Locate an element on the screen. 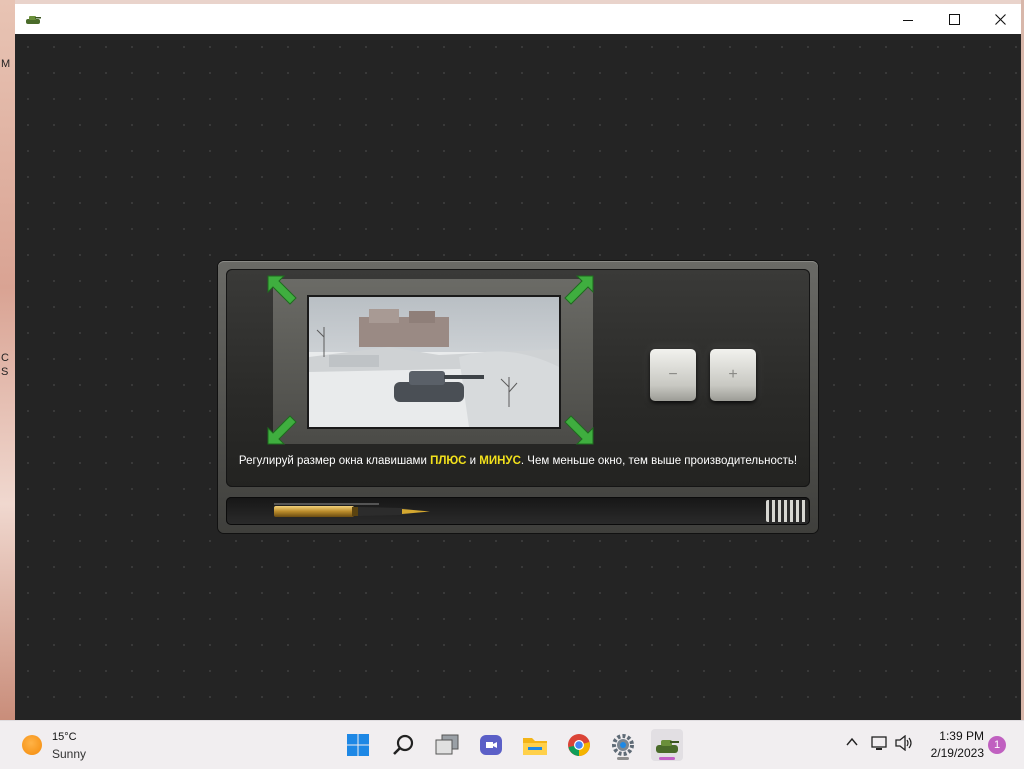  tank-app-icon is located at coordinates (33, 20).